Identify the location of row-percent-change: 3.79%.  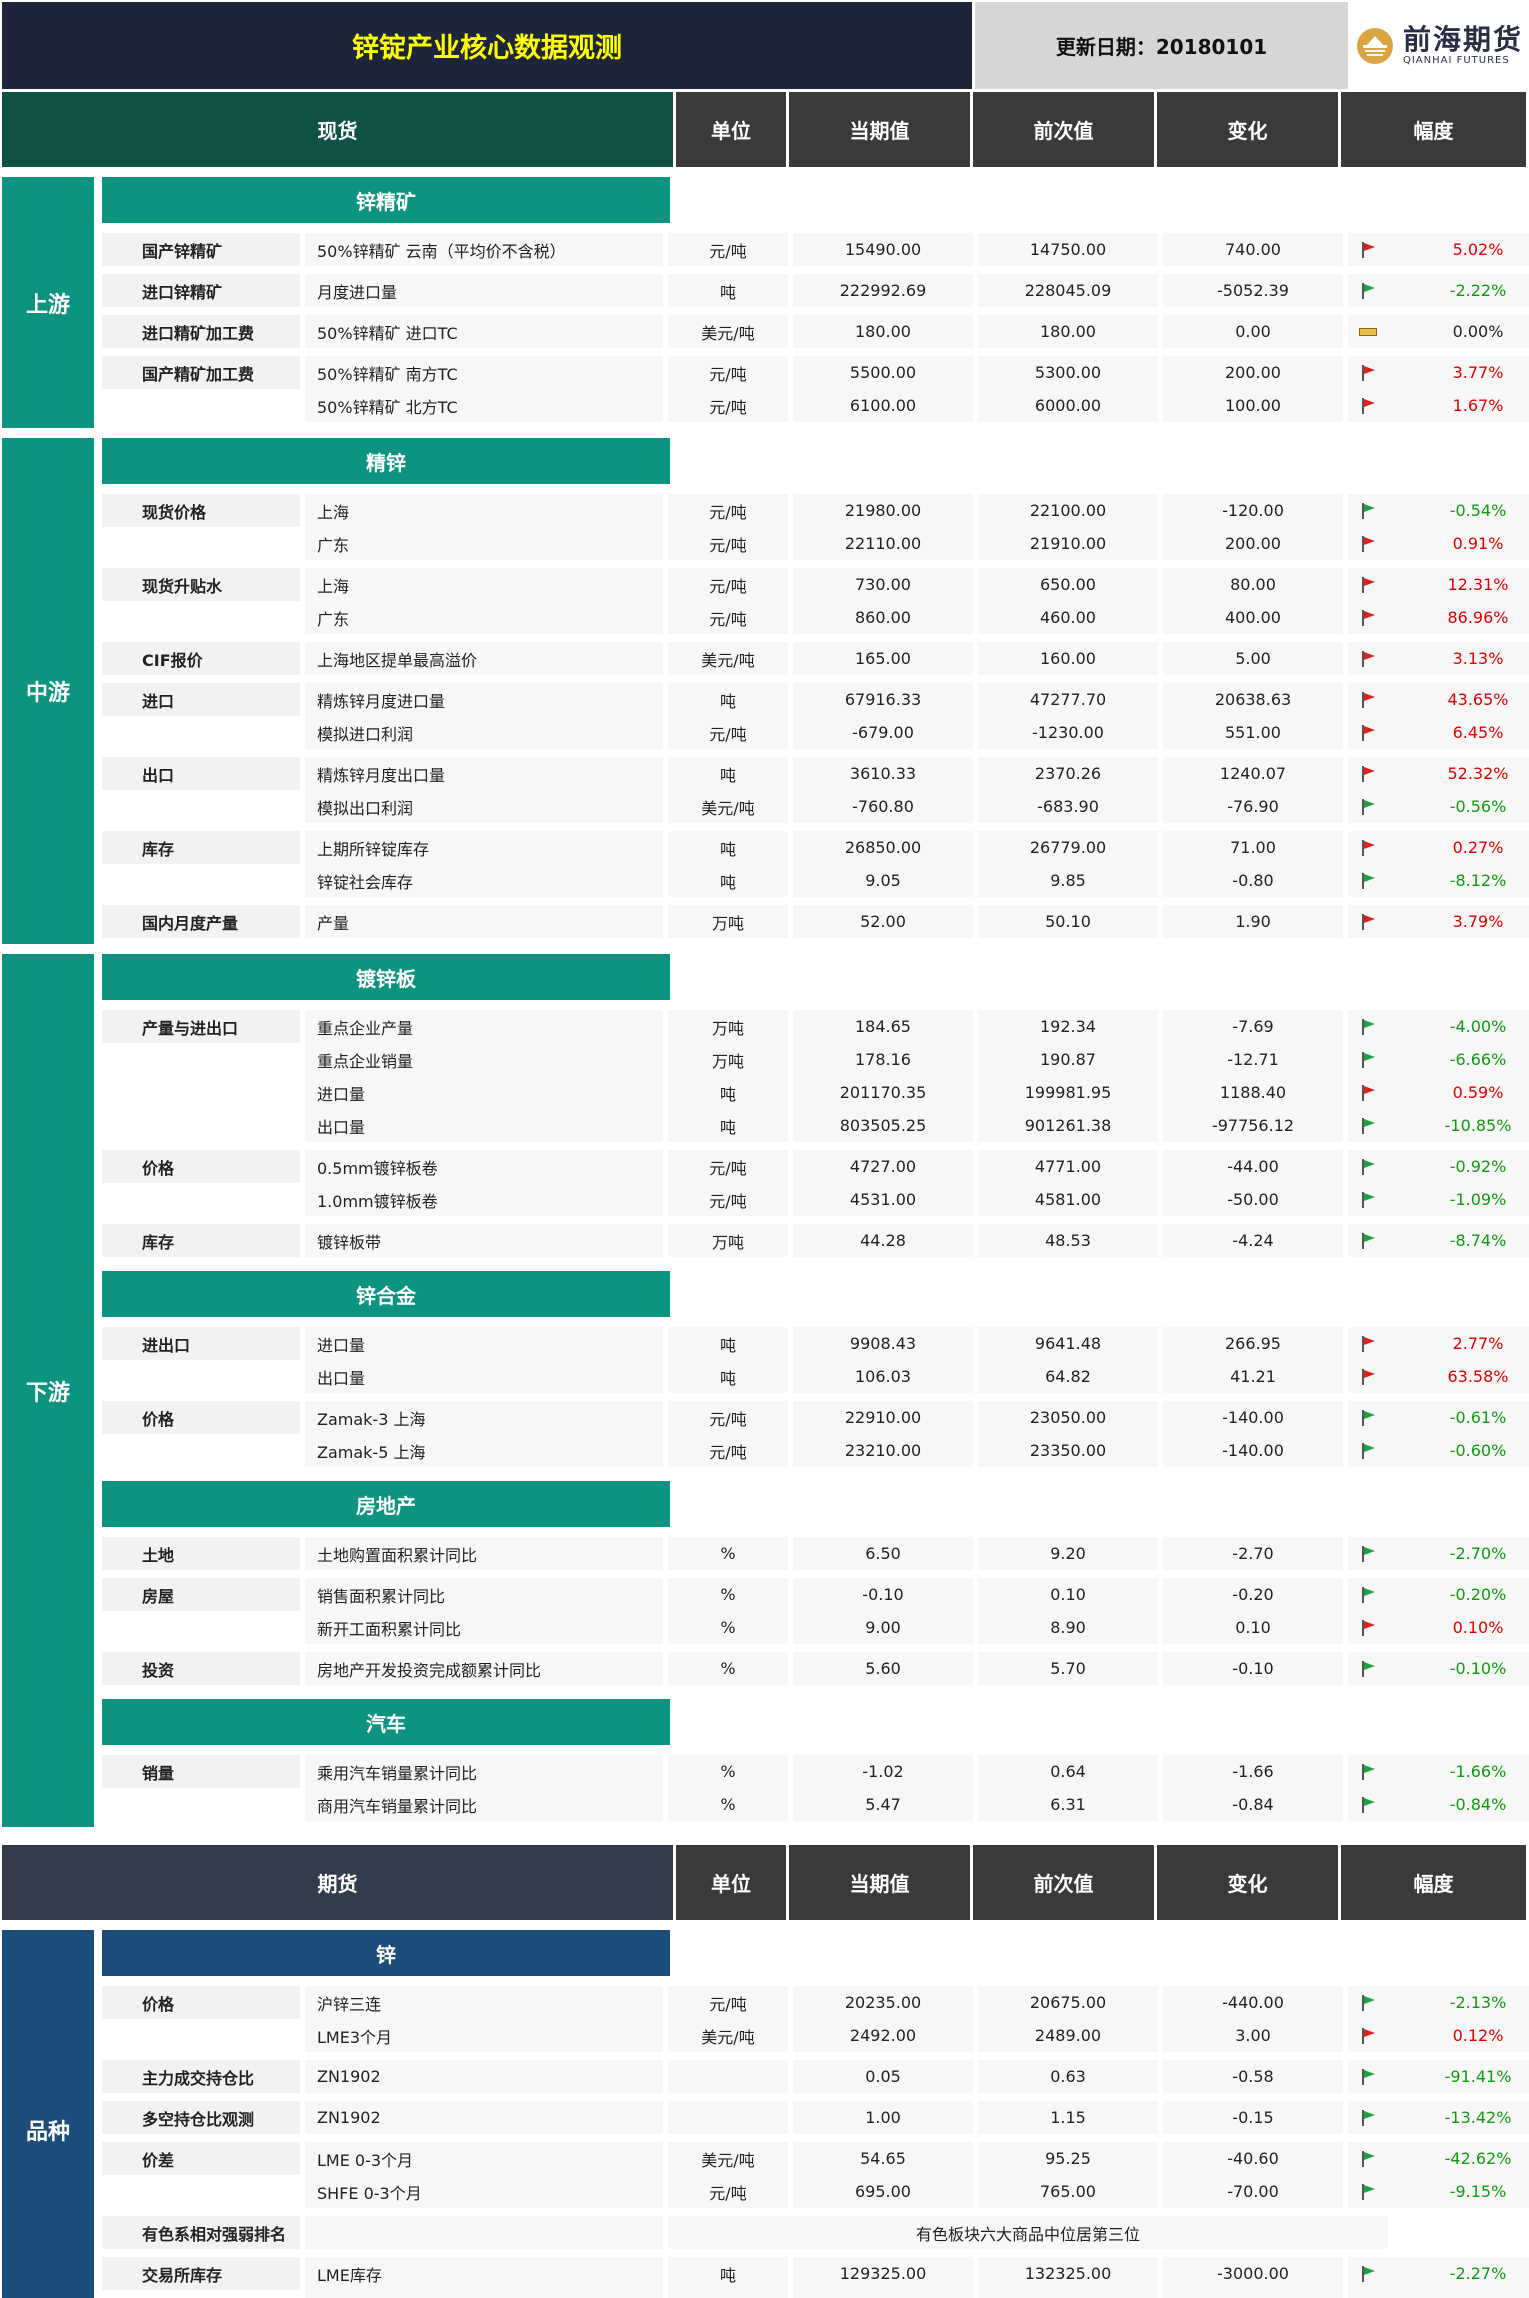
(1458, 921).